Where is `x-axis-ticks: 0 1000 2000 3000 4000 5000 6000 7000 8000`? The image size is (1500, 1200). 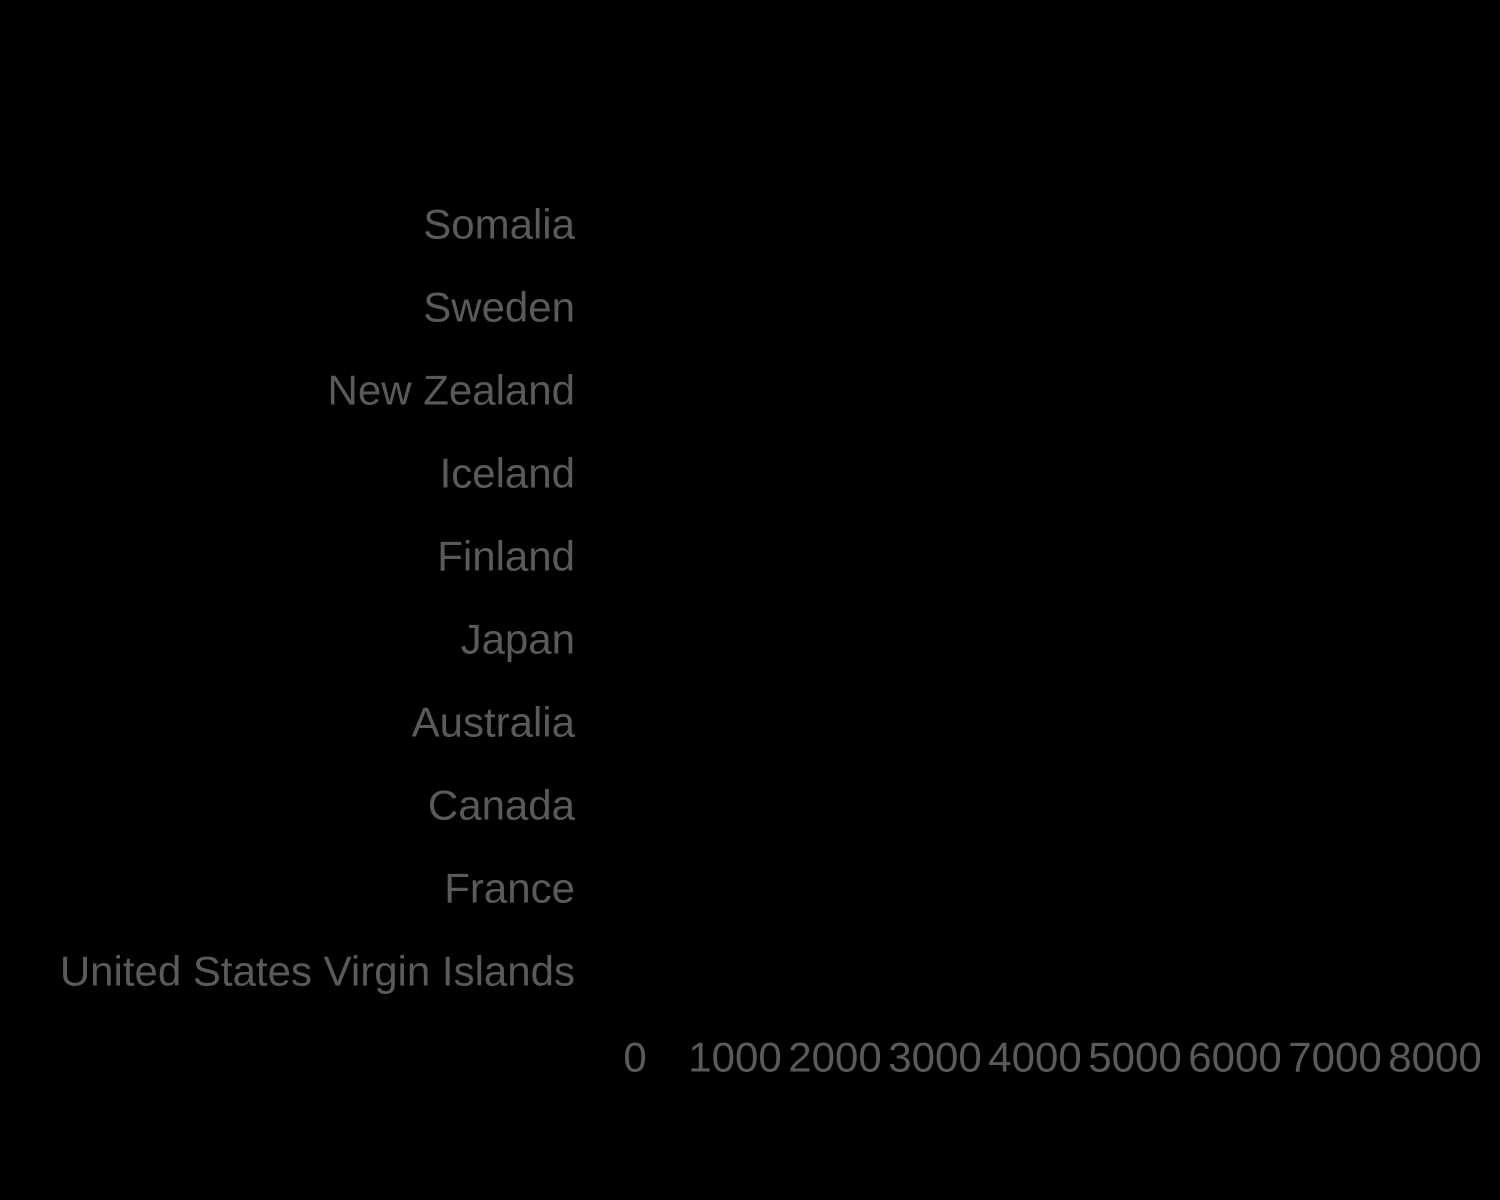 x-axis-ticks: 0 1000 2000 3000 4000 5000 6000 7000 8000 is located at coordinates (1052, 1057).